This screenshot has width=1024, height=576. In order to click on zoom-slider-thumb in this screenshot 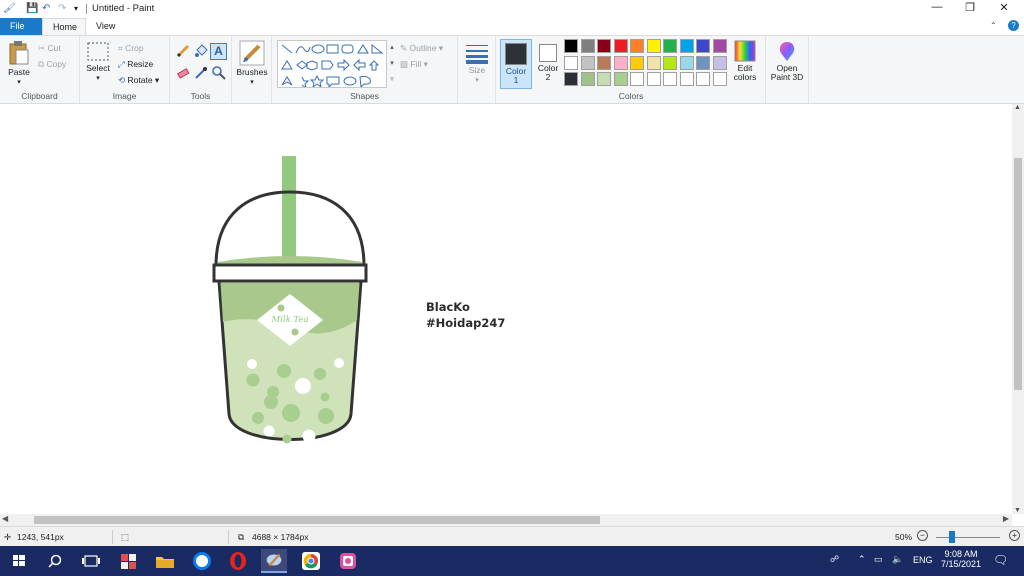, I will do `click(952, 537)`.